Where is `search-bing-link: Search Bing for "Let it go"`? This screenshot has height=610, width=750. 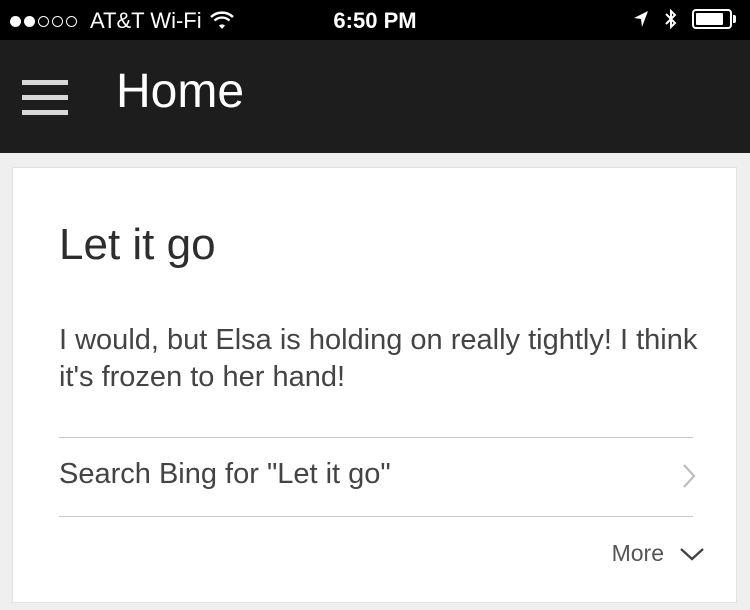
search-bing-link: Search Bing for "Let it go" is located at coordinates (377, 477).